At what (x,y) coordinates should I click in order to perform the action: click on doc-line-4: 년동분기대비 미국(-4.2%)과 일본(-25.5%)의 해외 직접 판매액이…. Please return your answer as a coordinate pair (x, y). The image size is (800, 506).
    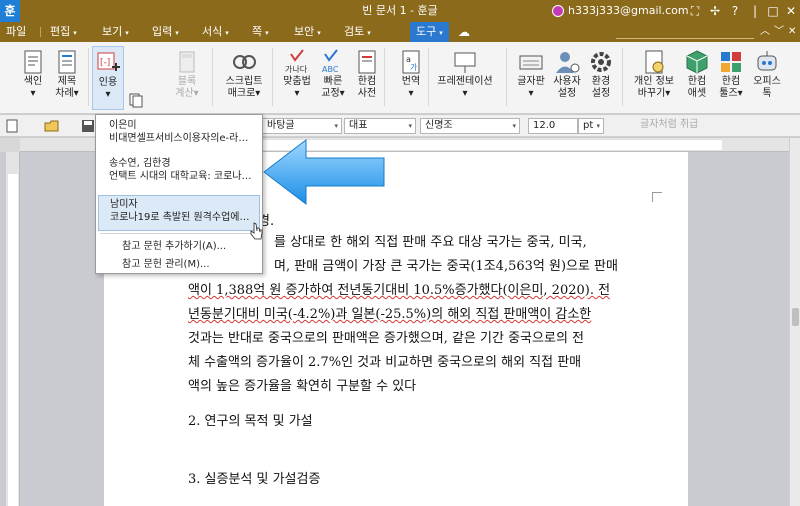
    Looking at the image, I should click on (389, 315).